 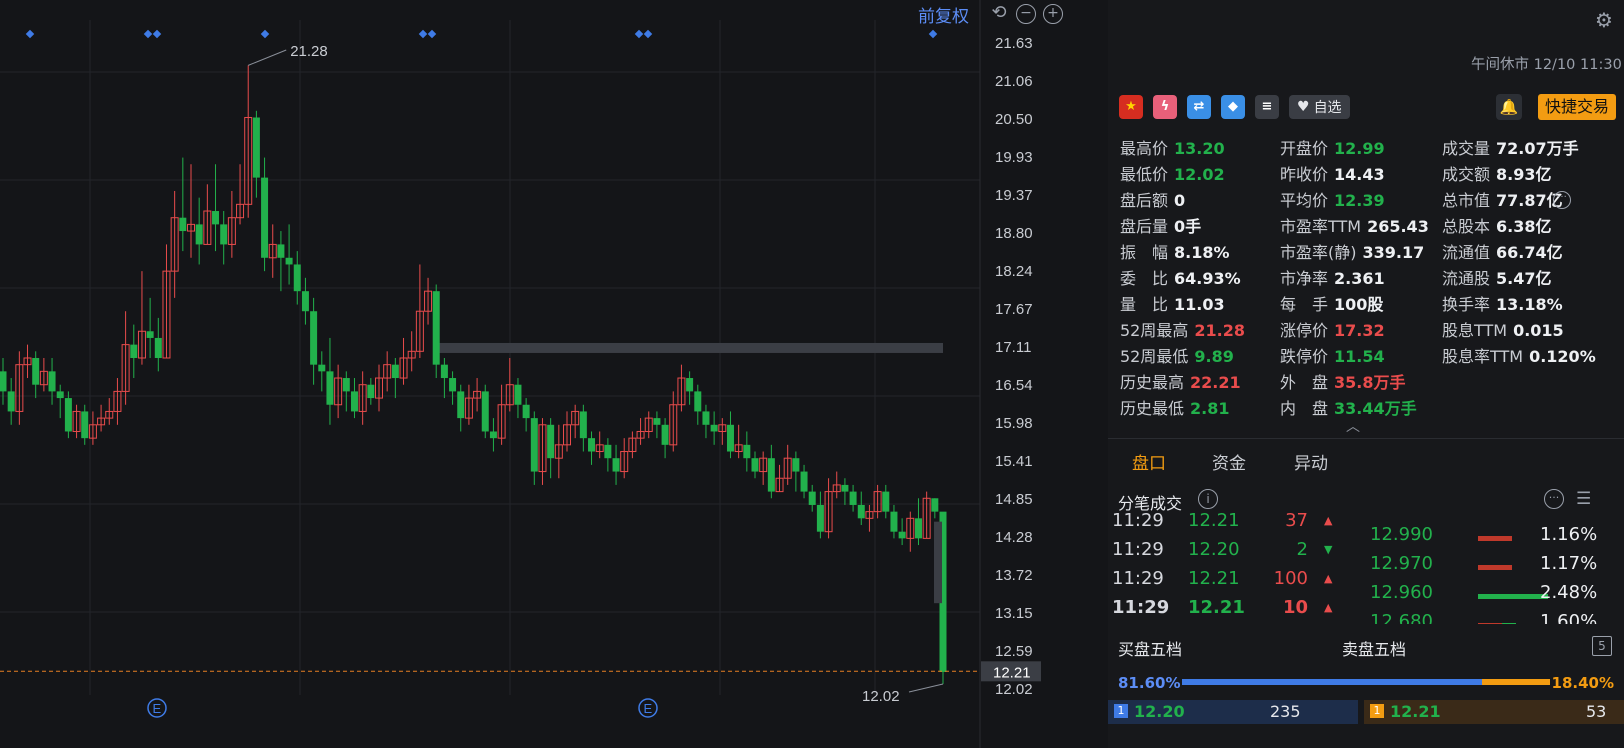 I want to click on stat-value: 5.47亿, so click(x=1524, y=278).